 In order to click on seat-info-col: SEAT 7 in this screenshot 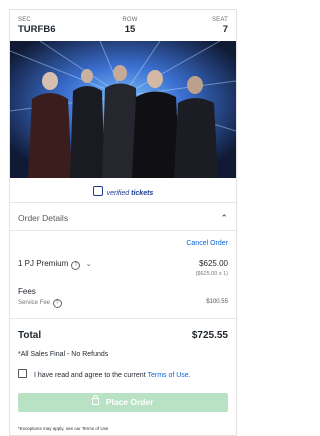, I will do `click(220, 26)`.